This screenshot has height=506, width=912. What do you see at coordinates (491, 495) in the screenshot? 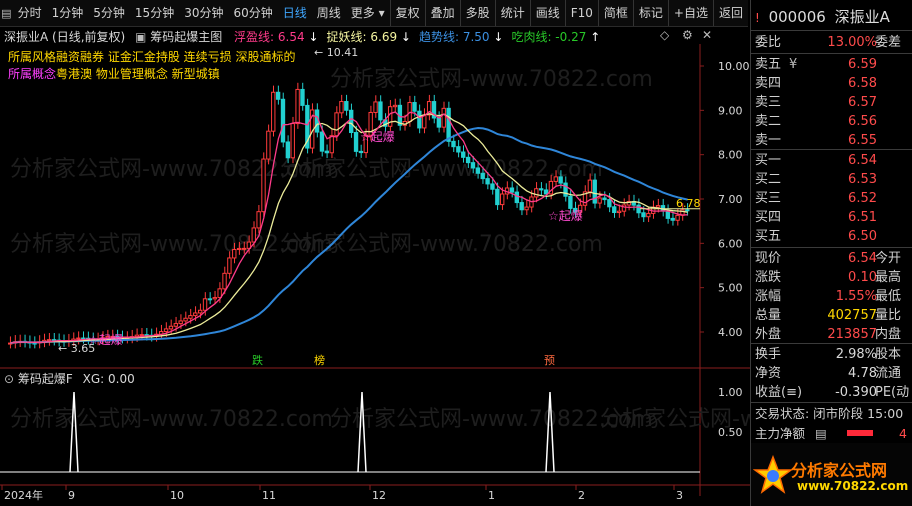
I see `time-label-5: 1` at bounding box center [491, 495].